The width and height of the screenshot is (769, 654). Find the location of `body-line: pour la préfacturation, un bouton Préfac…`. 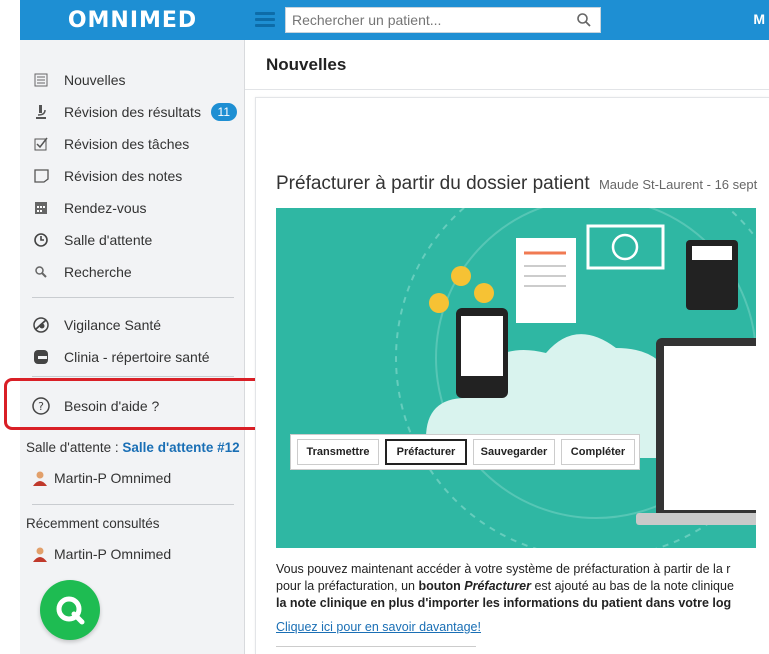

body-line: pour la préfacturation, un bouton Préfac… is located at coordinates (522, 586).